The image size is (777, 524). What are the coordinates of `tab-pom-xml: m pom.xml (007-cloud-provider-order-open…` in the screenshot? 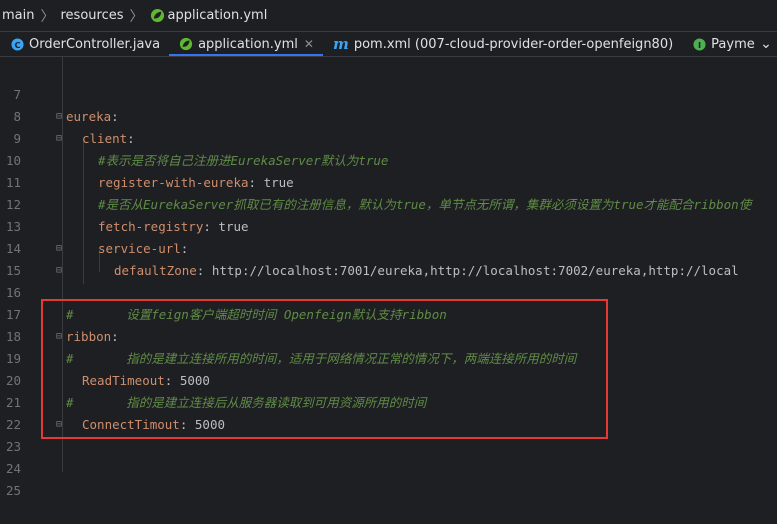 It's located at (502, 44).